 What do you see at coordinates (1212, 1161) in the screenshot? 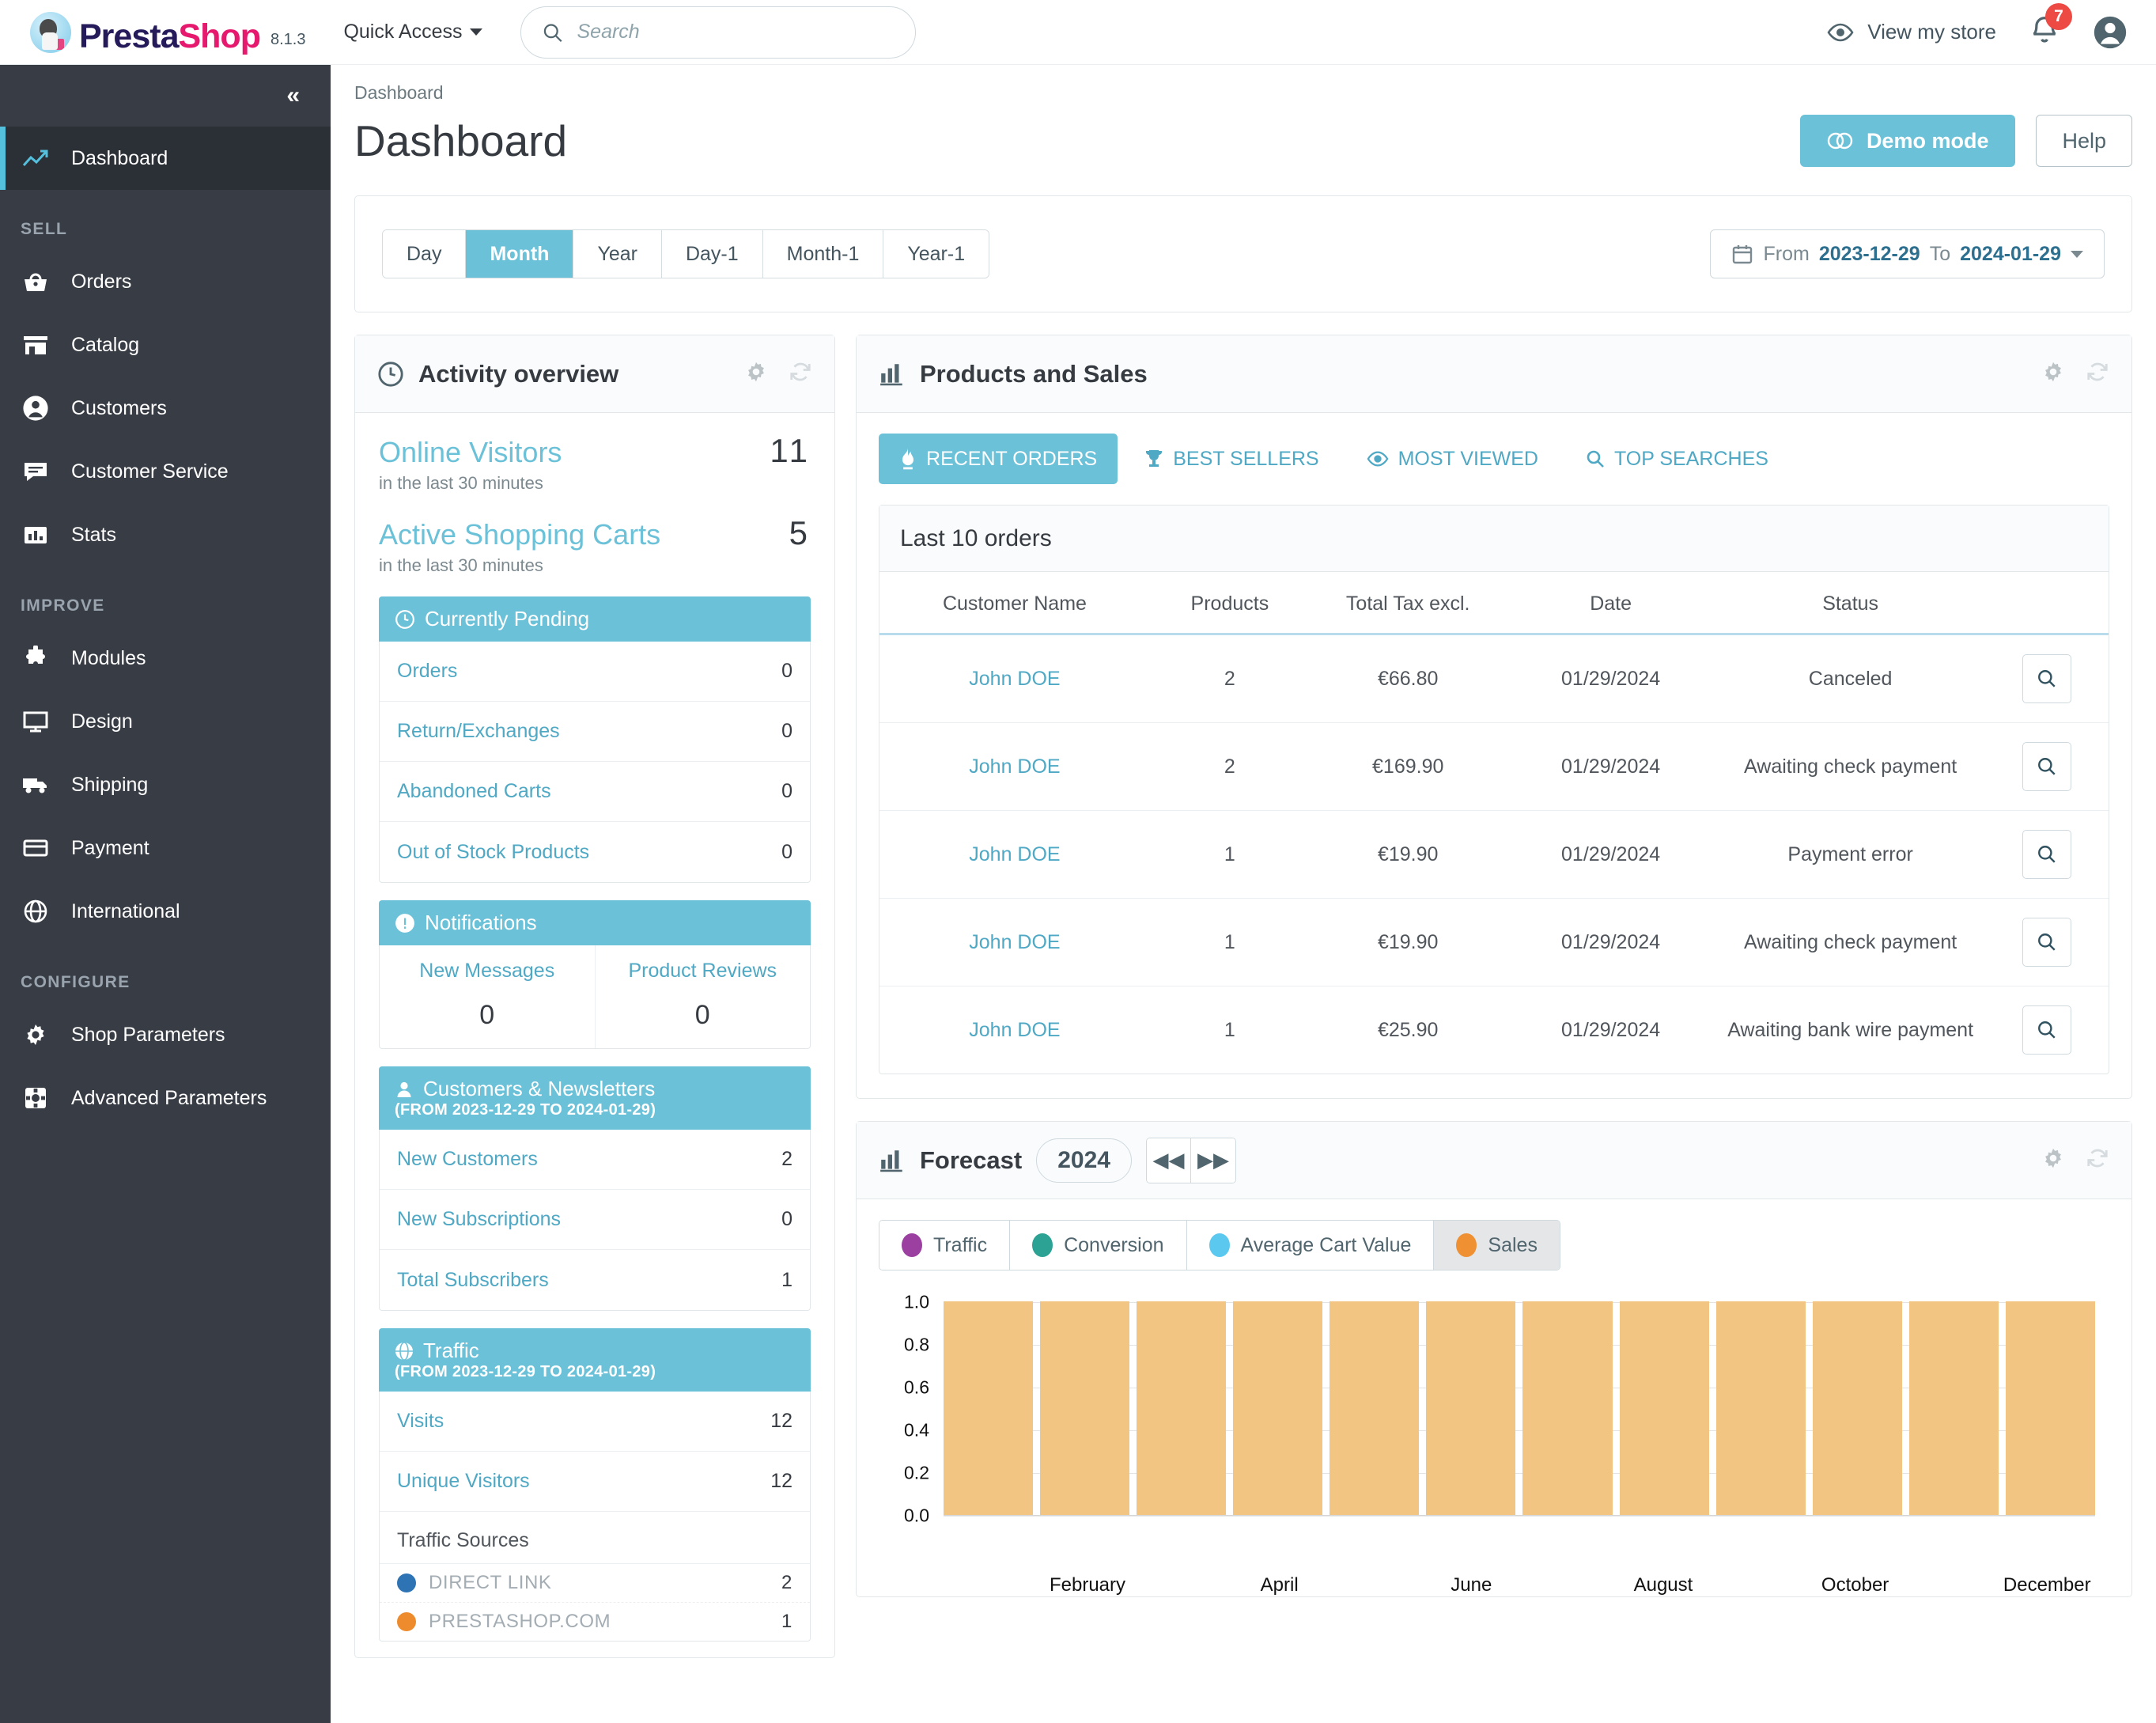
I see `forecast-next-year-button: ▶▶` at bounding box center [1212, 1161].